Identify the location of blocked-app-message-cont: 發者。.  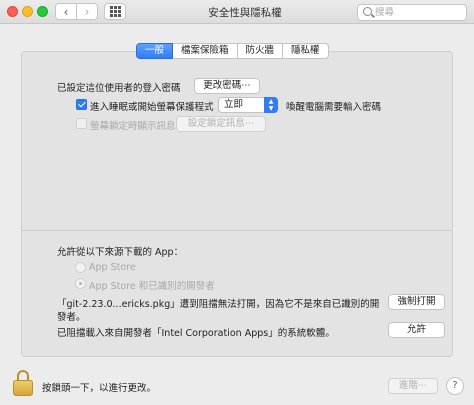
(71, 317).